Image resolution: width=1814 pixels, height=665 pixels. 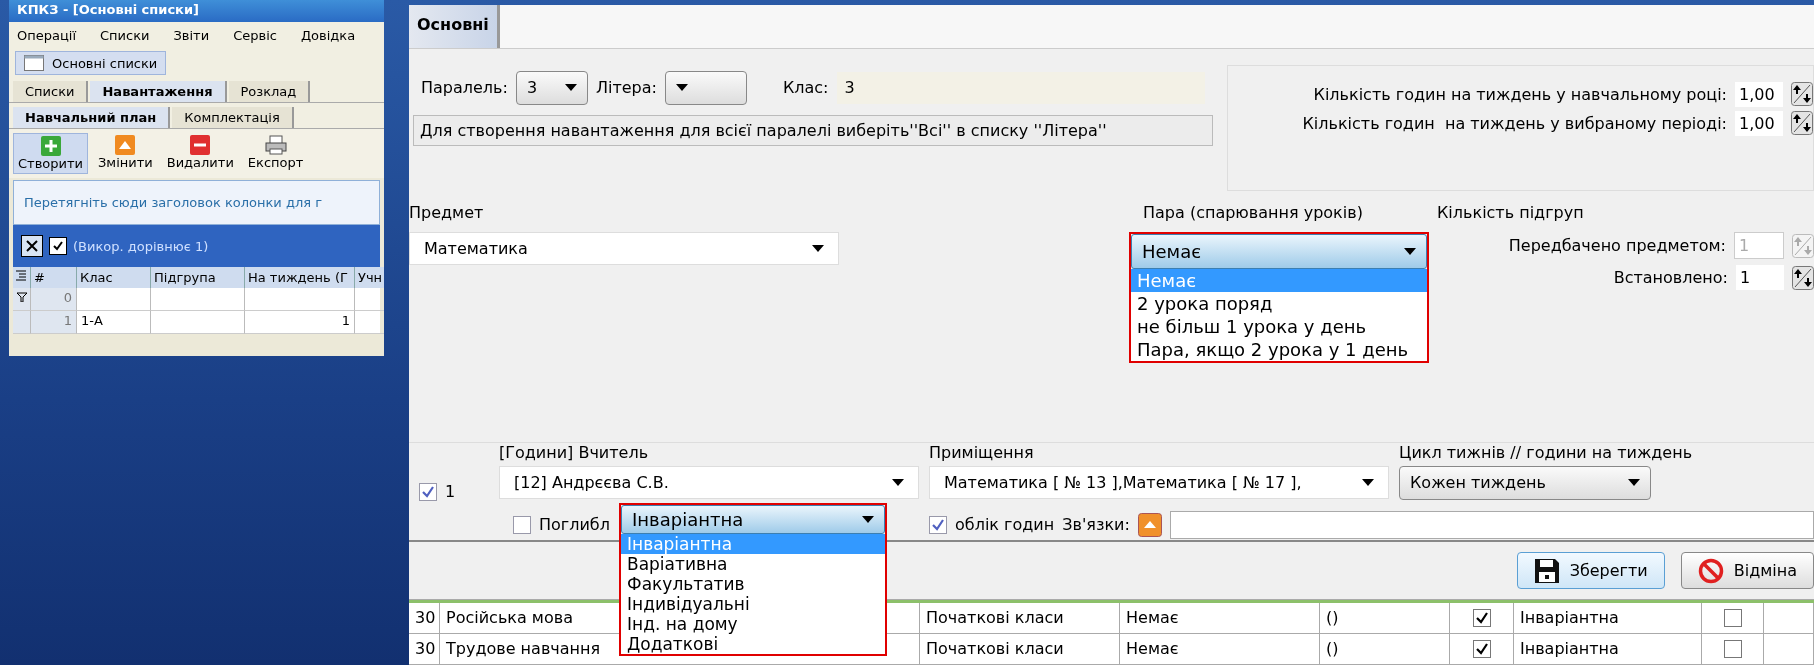 I want to click on tab: Списки, so click(x=51, y=91).